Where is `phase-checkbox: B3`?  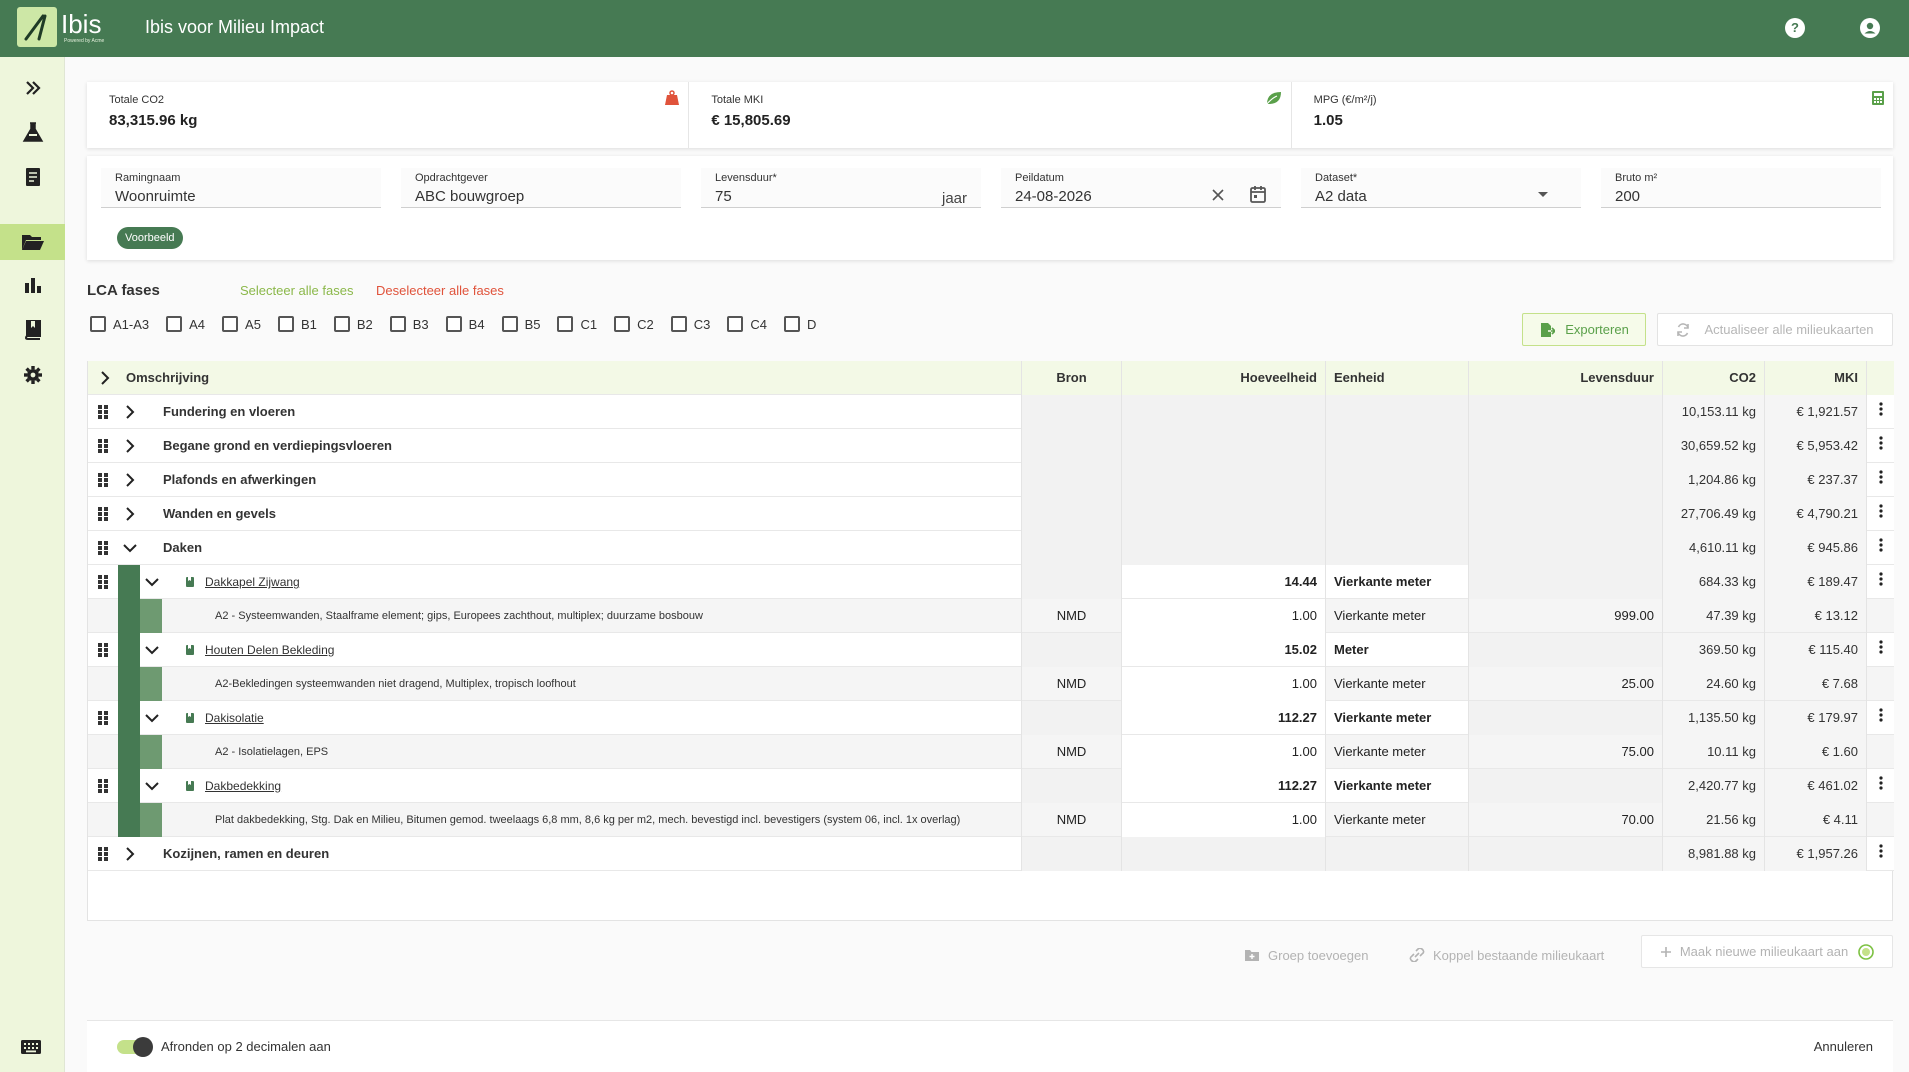
phase-checkbox: B3 is located at coordinates (409, 324).